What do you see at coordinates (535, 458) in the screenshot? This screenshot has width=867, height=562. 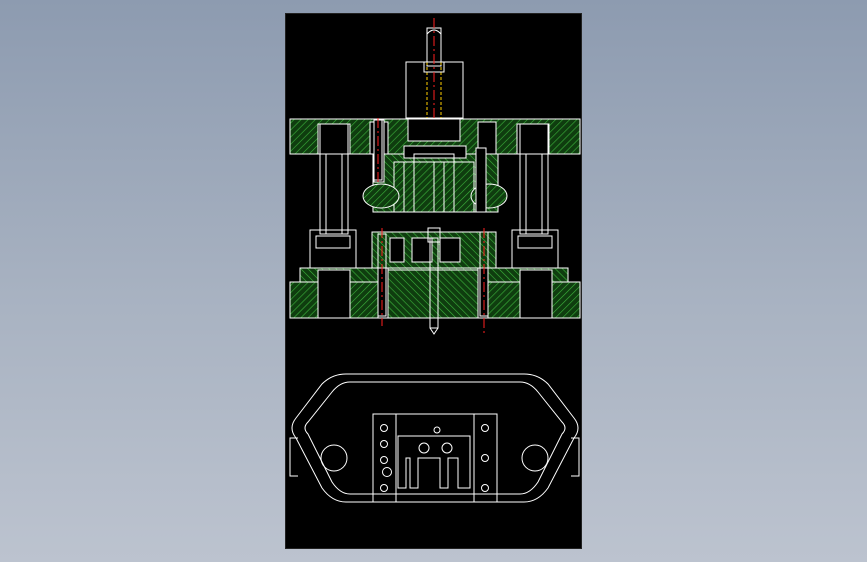 I see `right-guide-hole` at bounding box center [535, 458].